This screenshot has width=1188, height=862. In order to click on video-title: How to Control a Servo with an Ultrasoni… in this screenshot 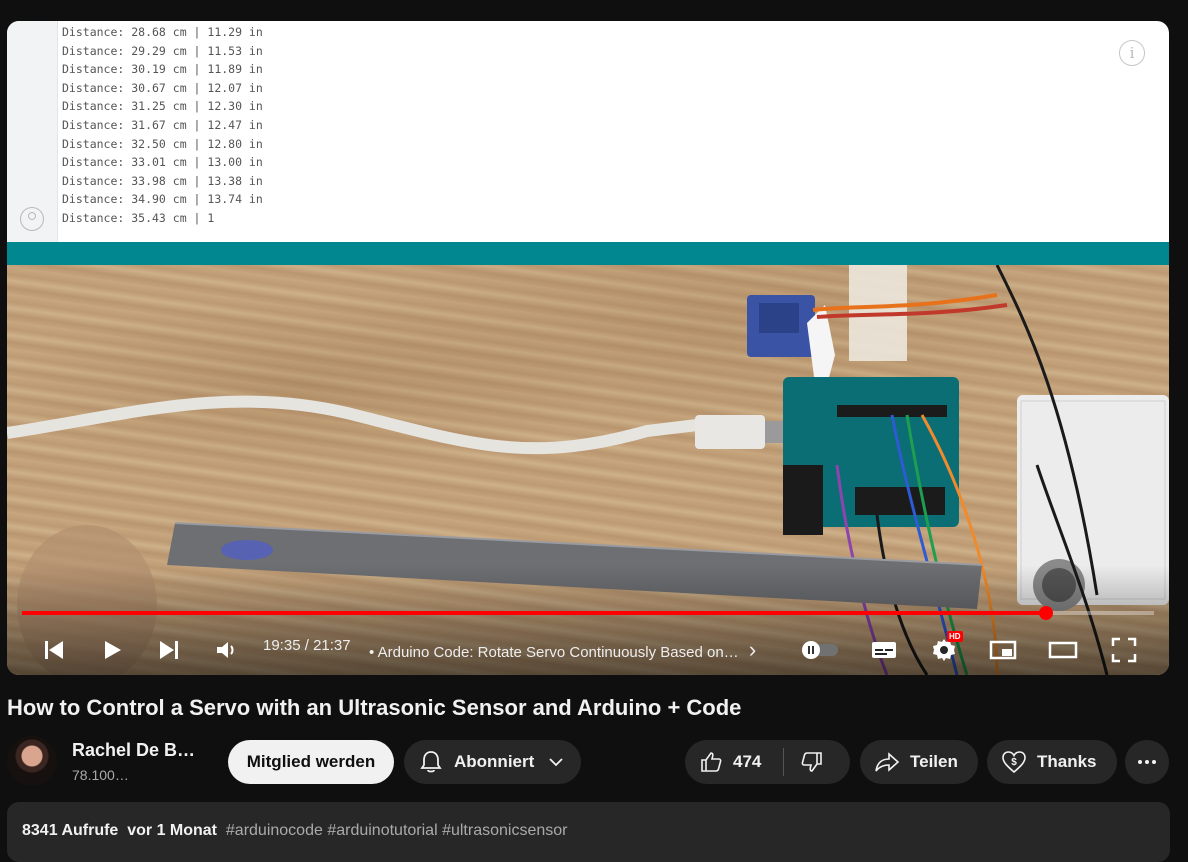, I will do `click(374, 707)`.